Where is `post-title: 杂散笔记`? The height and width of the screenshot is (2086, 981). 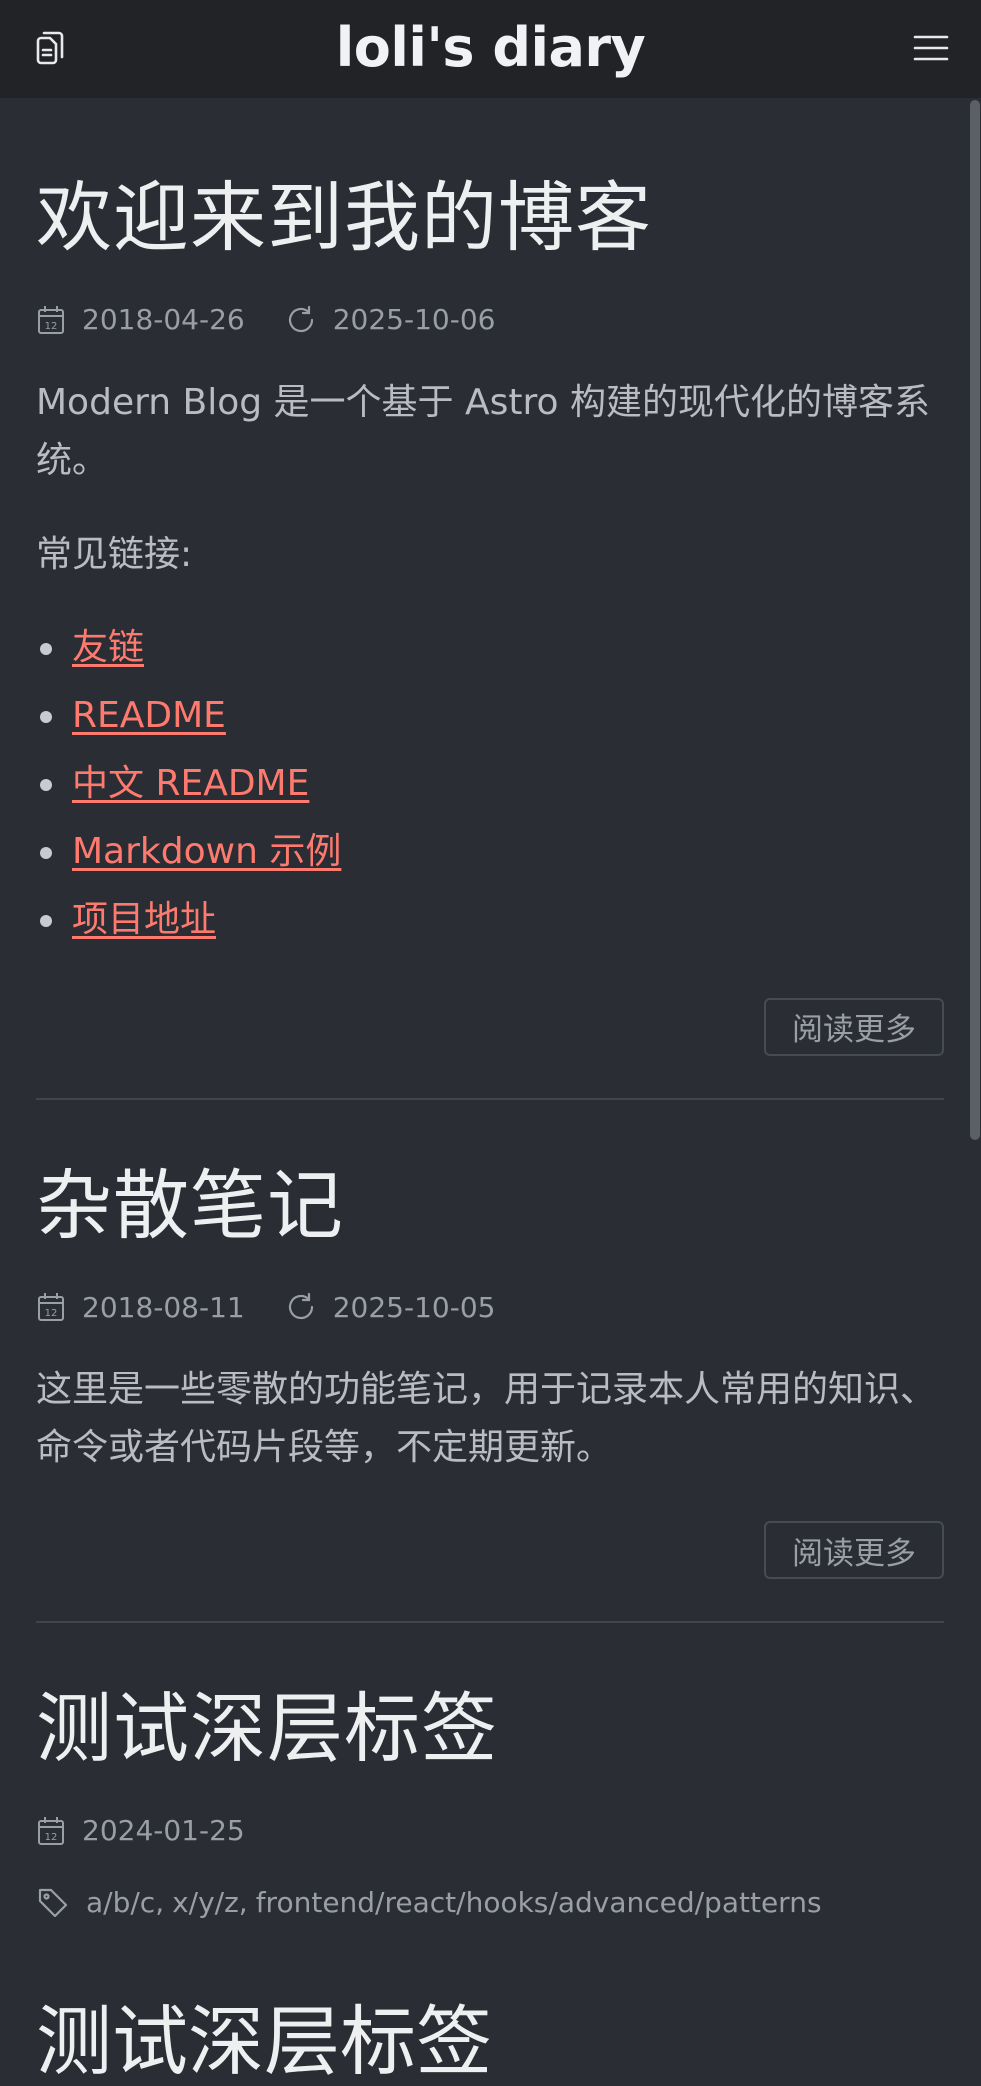 post-title: 杂散笔记 is located at coordinates (490, 1174).